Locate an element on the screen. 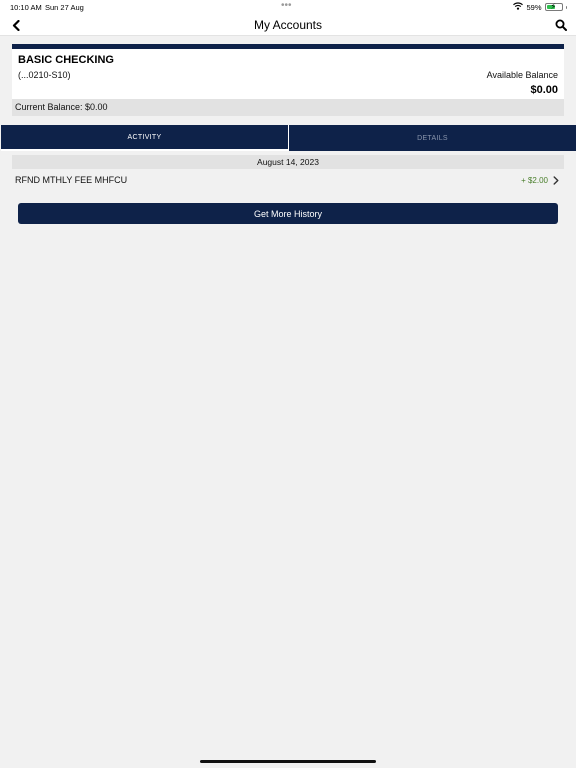 The image size is (576, 768). available-balance-label: Available Balance is located at coordinates (522, 75).